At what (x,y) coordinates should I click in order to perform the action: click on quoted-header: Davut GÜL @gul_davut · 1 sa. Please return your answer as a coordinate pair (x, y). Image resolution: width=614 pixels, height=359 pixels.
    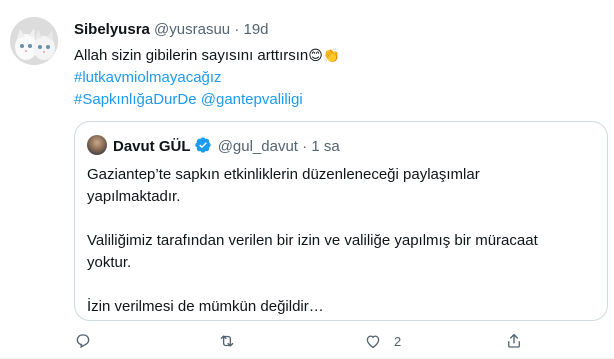
    Looking at the image, I should click on (226, 147).